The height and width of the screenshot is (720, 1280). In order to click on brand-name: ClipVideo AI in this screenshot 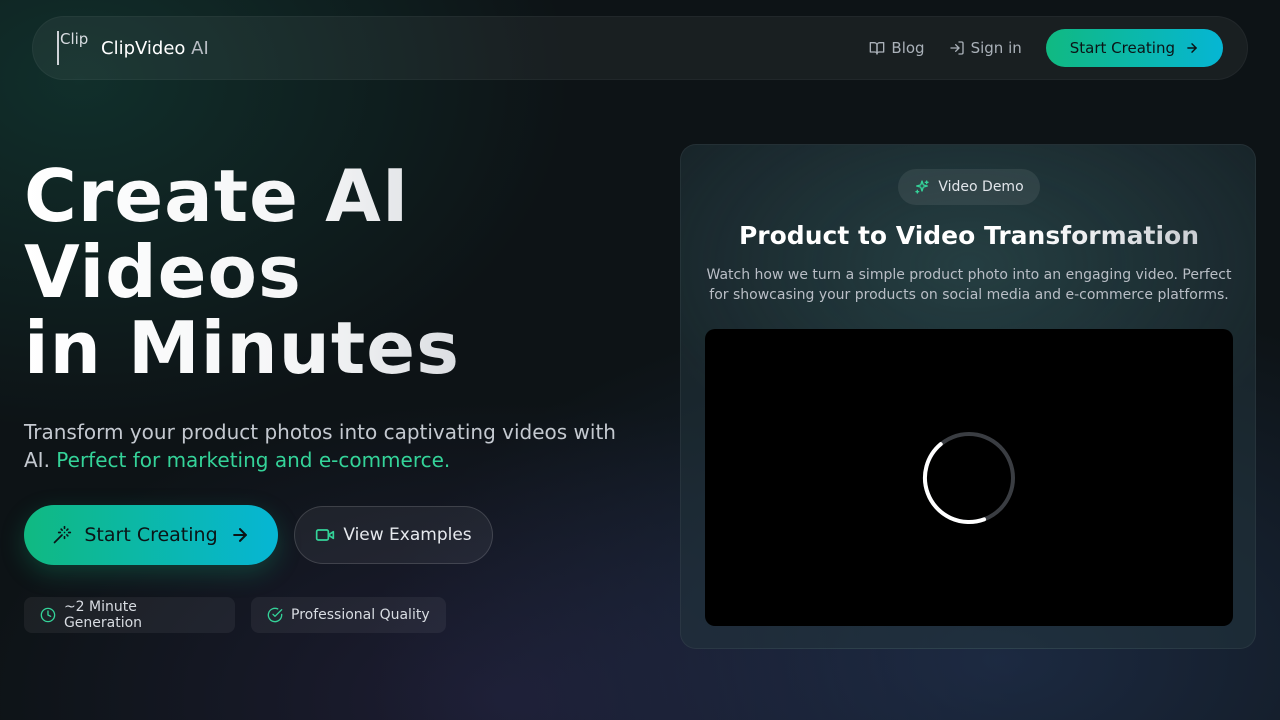, I will do `click(155, 48)`.